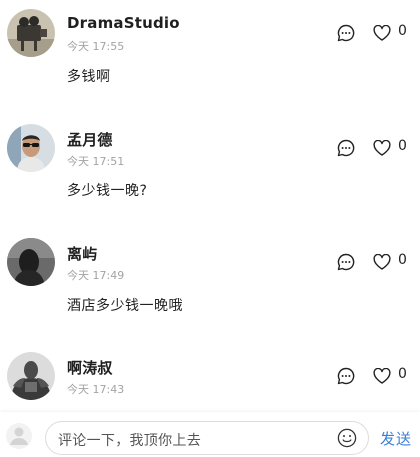  Describe the element at coordinates (107, 191) in the screenshot. I see `comment-content: 多少钱一晚?` at that location.